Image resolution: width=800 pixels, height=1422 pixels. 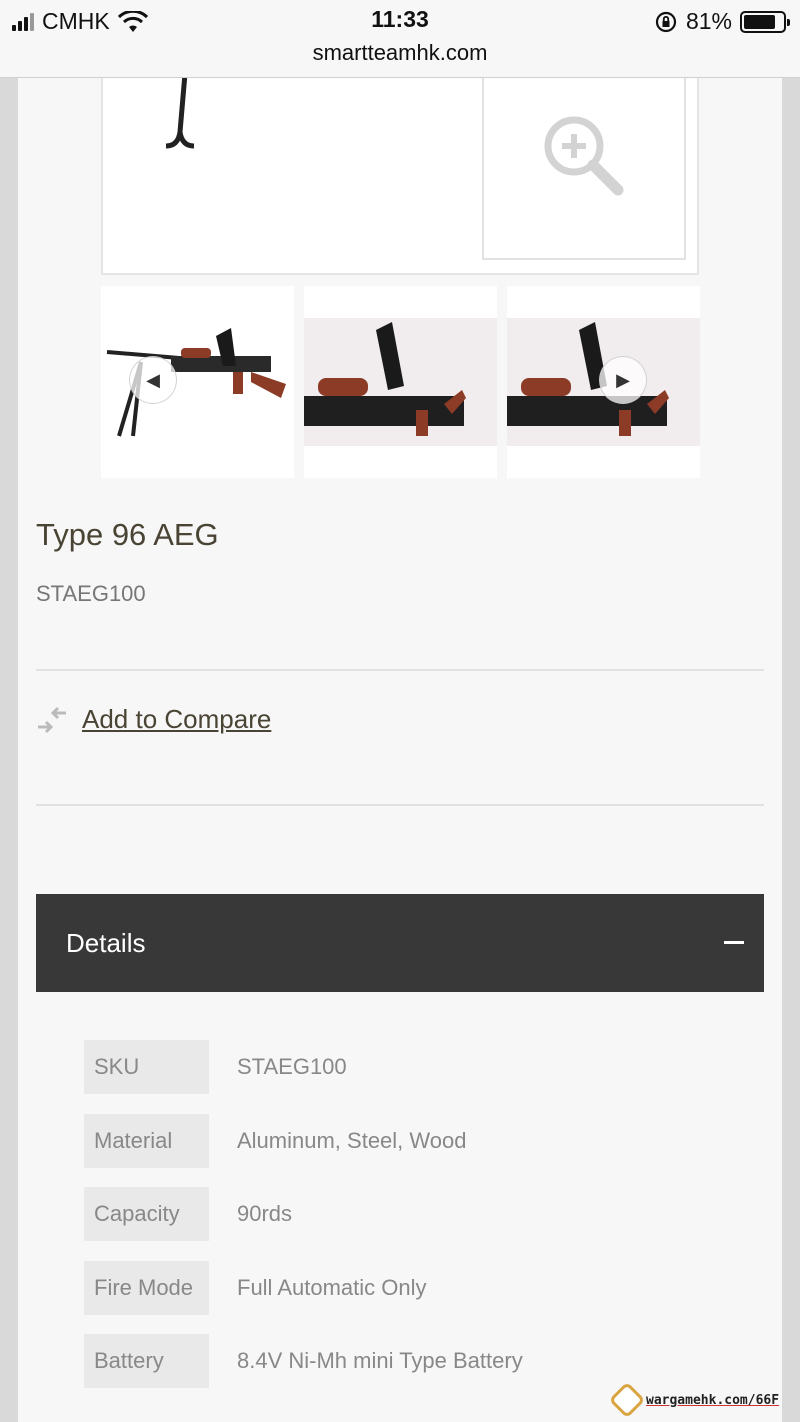 What do you see at coordinates (352, 1140) in the screenshot?
I see `spec-value: Aluminum, Steel, Wood` at bounding box center [352, 1140].